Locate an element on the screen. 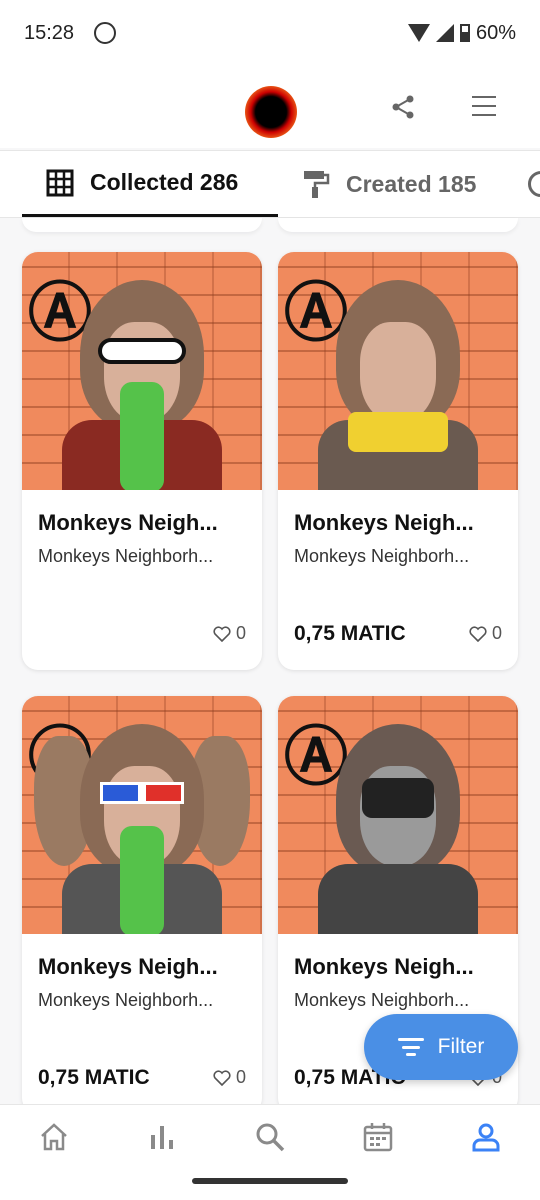  search-icon is located at coordinates (270, 1137).